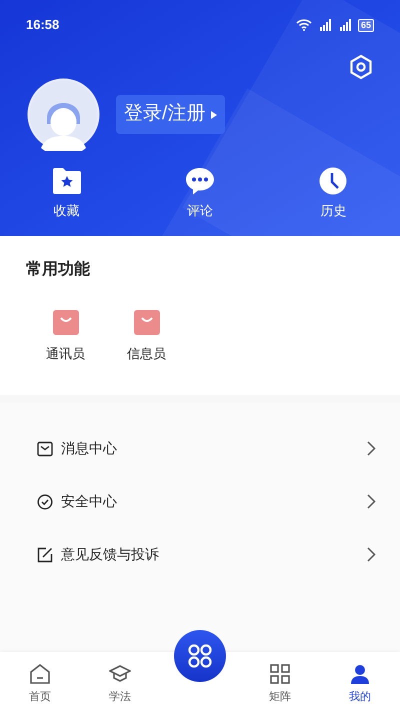  I want to click on nav-label: 矩阵, so click(280, 697).